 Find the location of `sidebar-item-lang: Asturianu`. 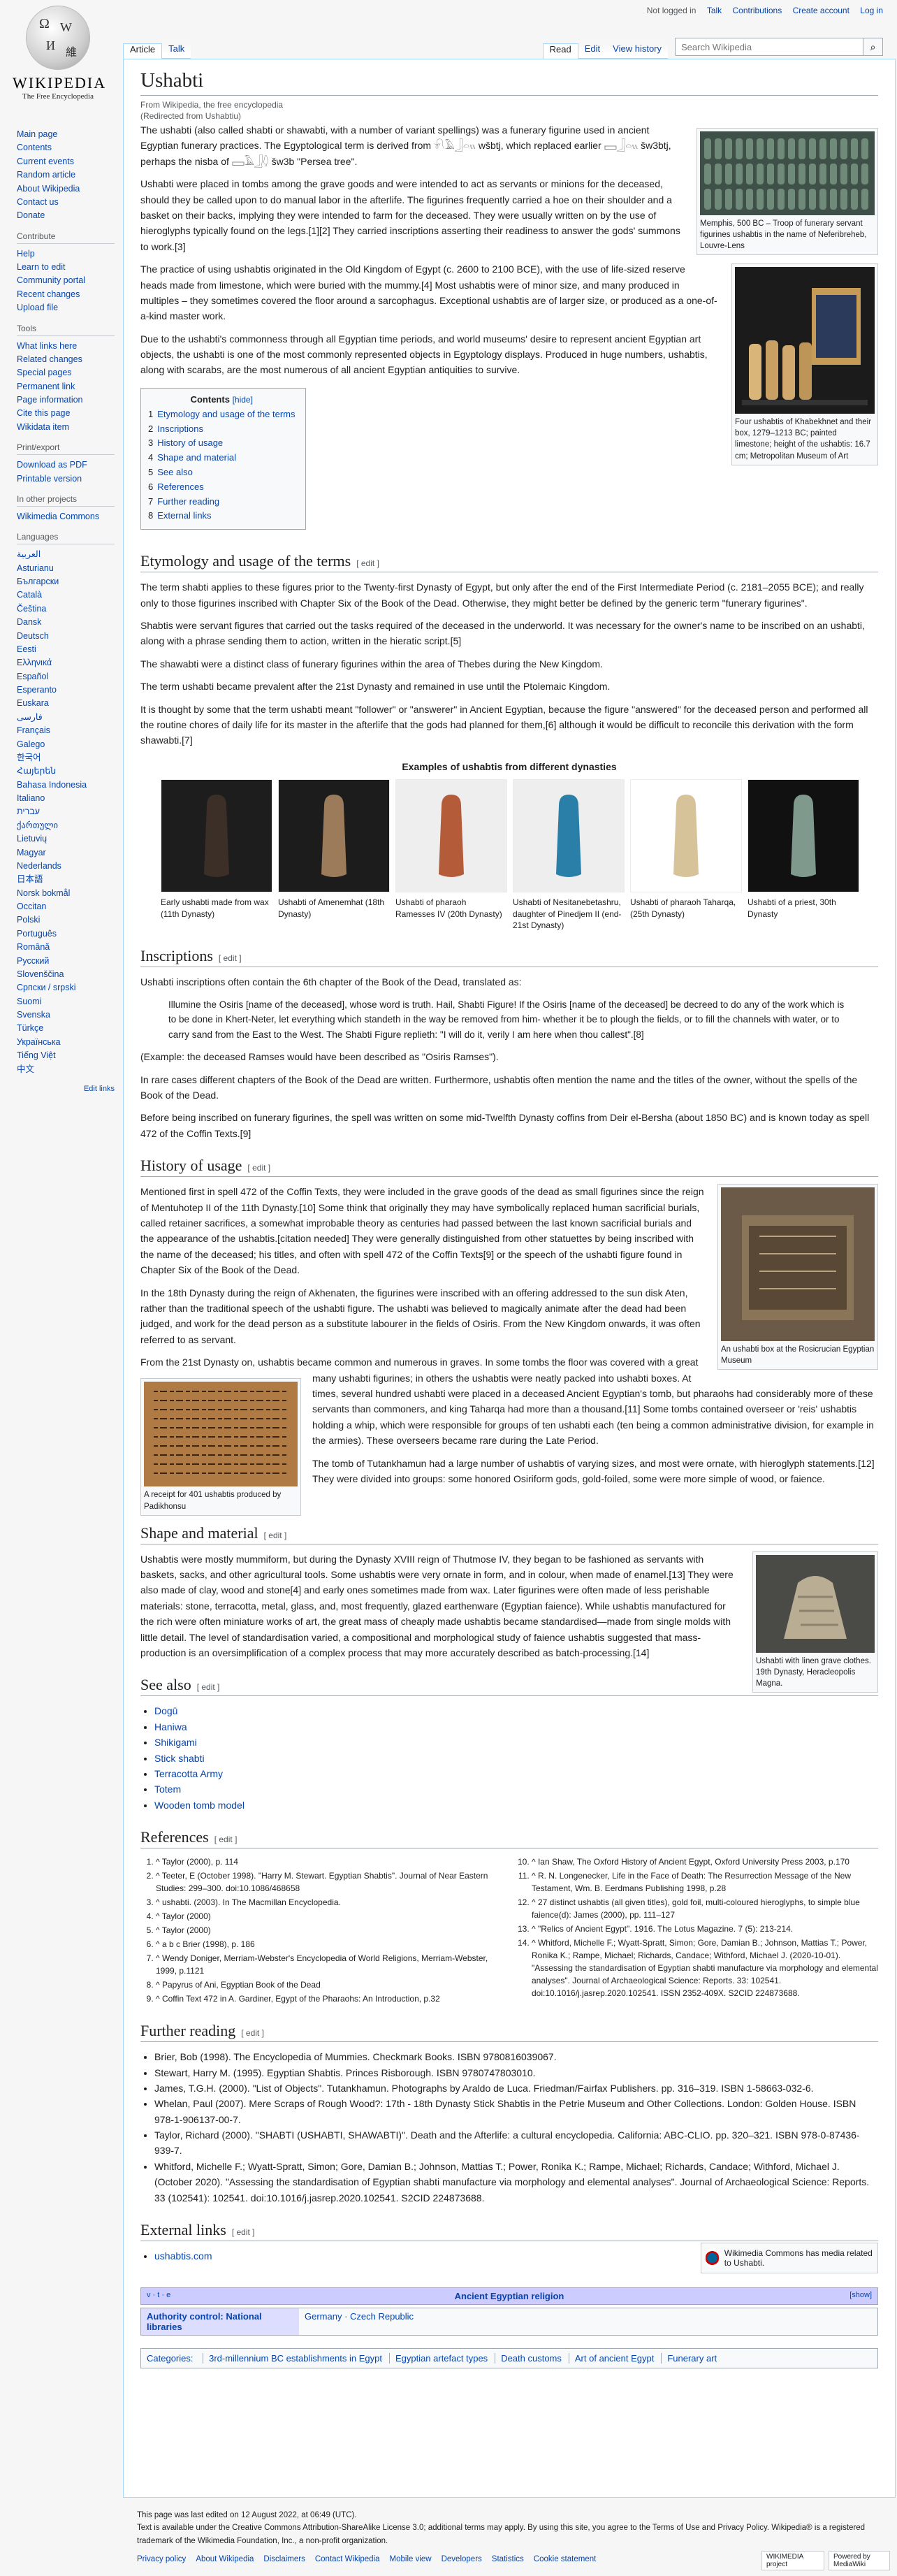

sidebar-item-lang: Asturianu is located at coordinates (66, 568).